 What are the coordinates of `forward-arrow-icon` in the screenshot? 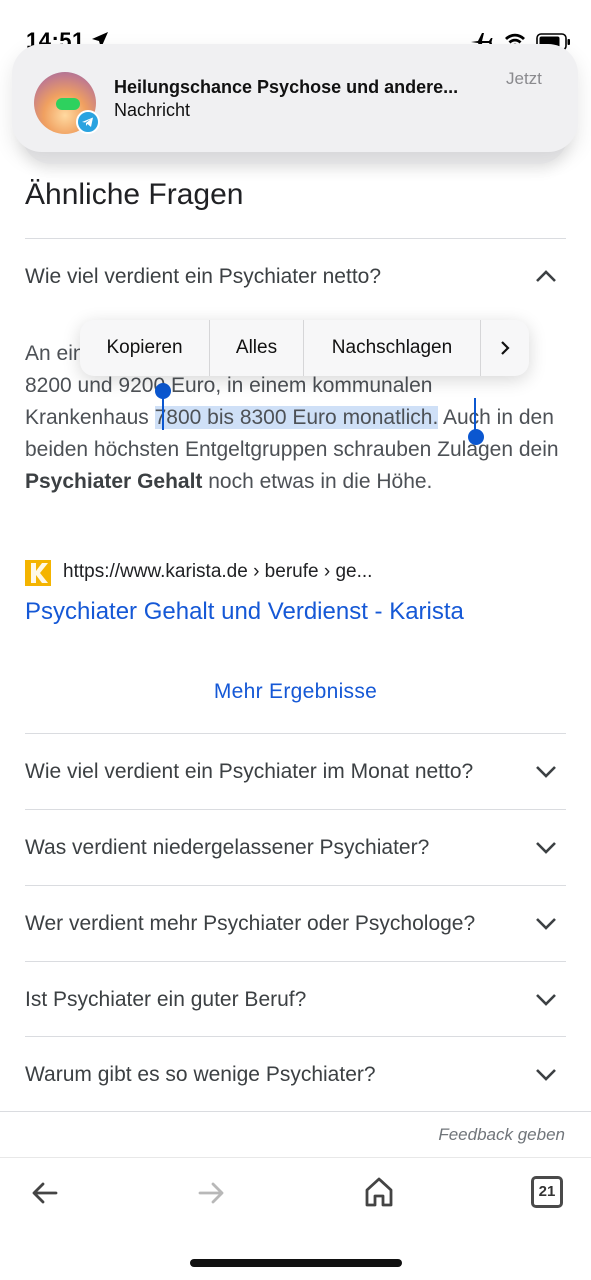 It's located at (211, 1193).